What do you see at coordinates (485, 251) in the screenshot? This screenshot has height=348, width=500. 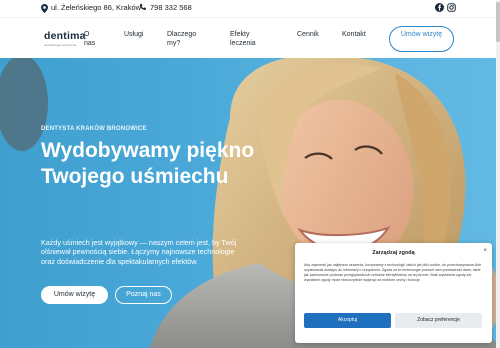 I see `close-icon: ×` at bounding box center [485, 251].